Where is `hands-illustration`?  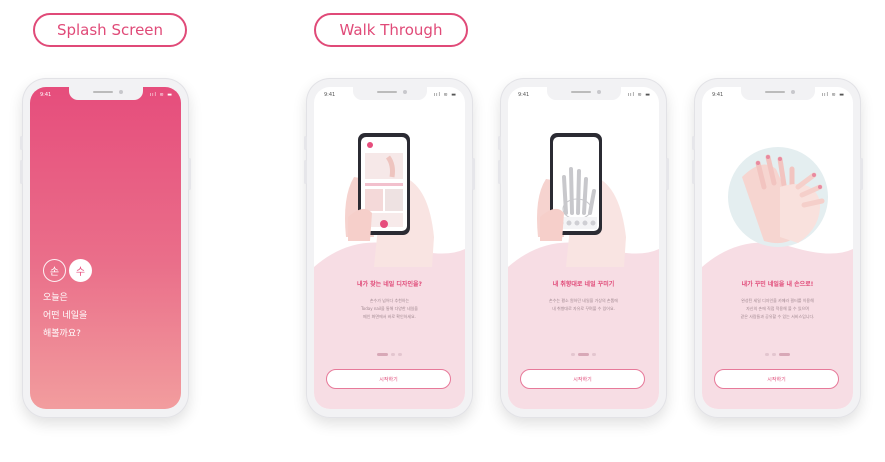 hands-illustration is located at coordinates (778, 197).